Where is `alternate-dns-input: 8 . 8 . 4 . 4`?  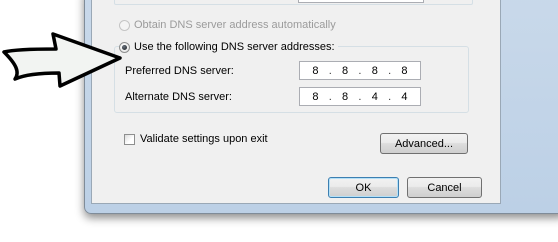 alternate-dns-input: 8 . 8 . 4 . 4 is located at coordinates (360, 96).